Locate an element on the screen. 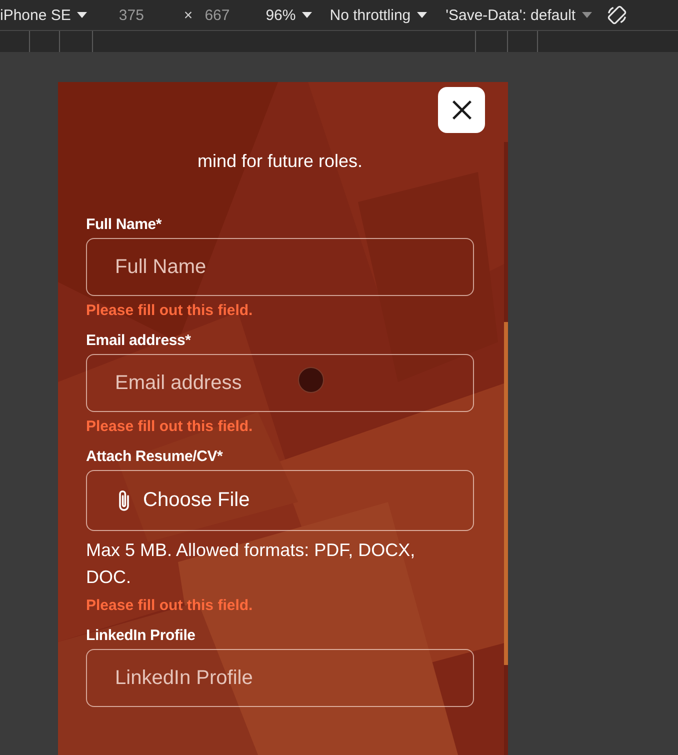 The image size is (678, 755). input-field: Email address is located at coordinates (280, 383).